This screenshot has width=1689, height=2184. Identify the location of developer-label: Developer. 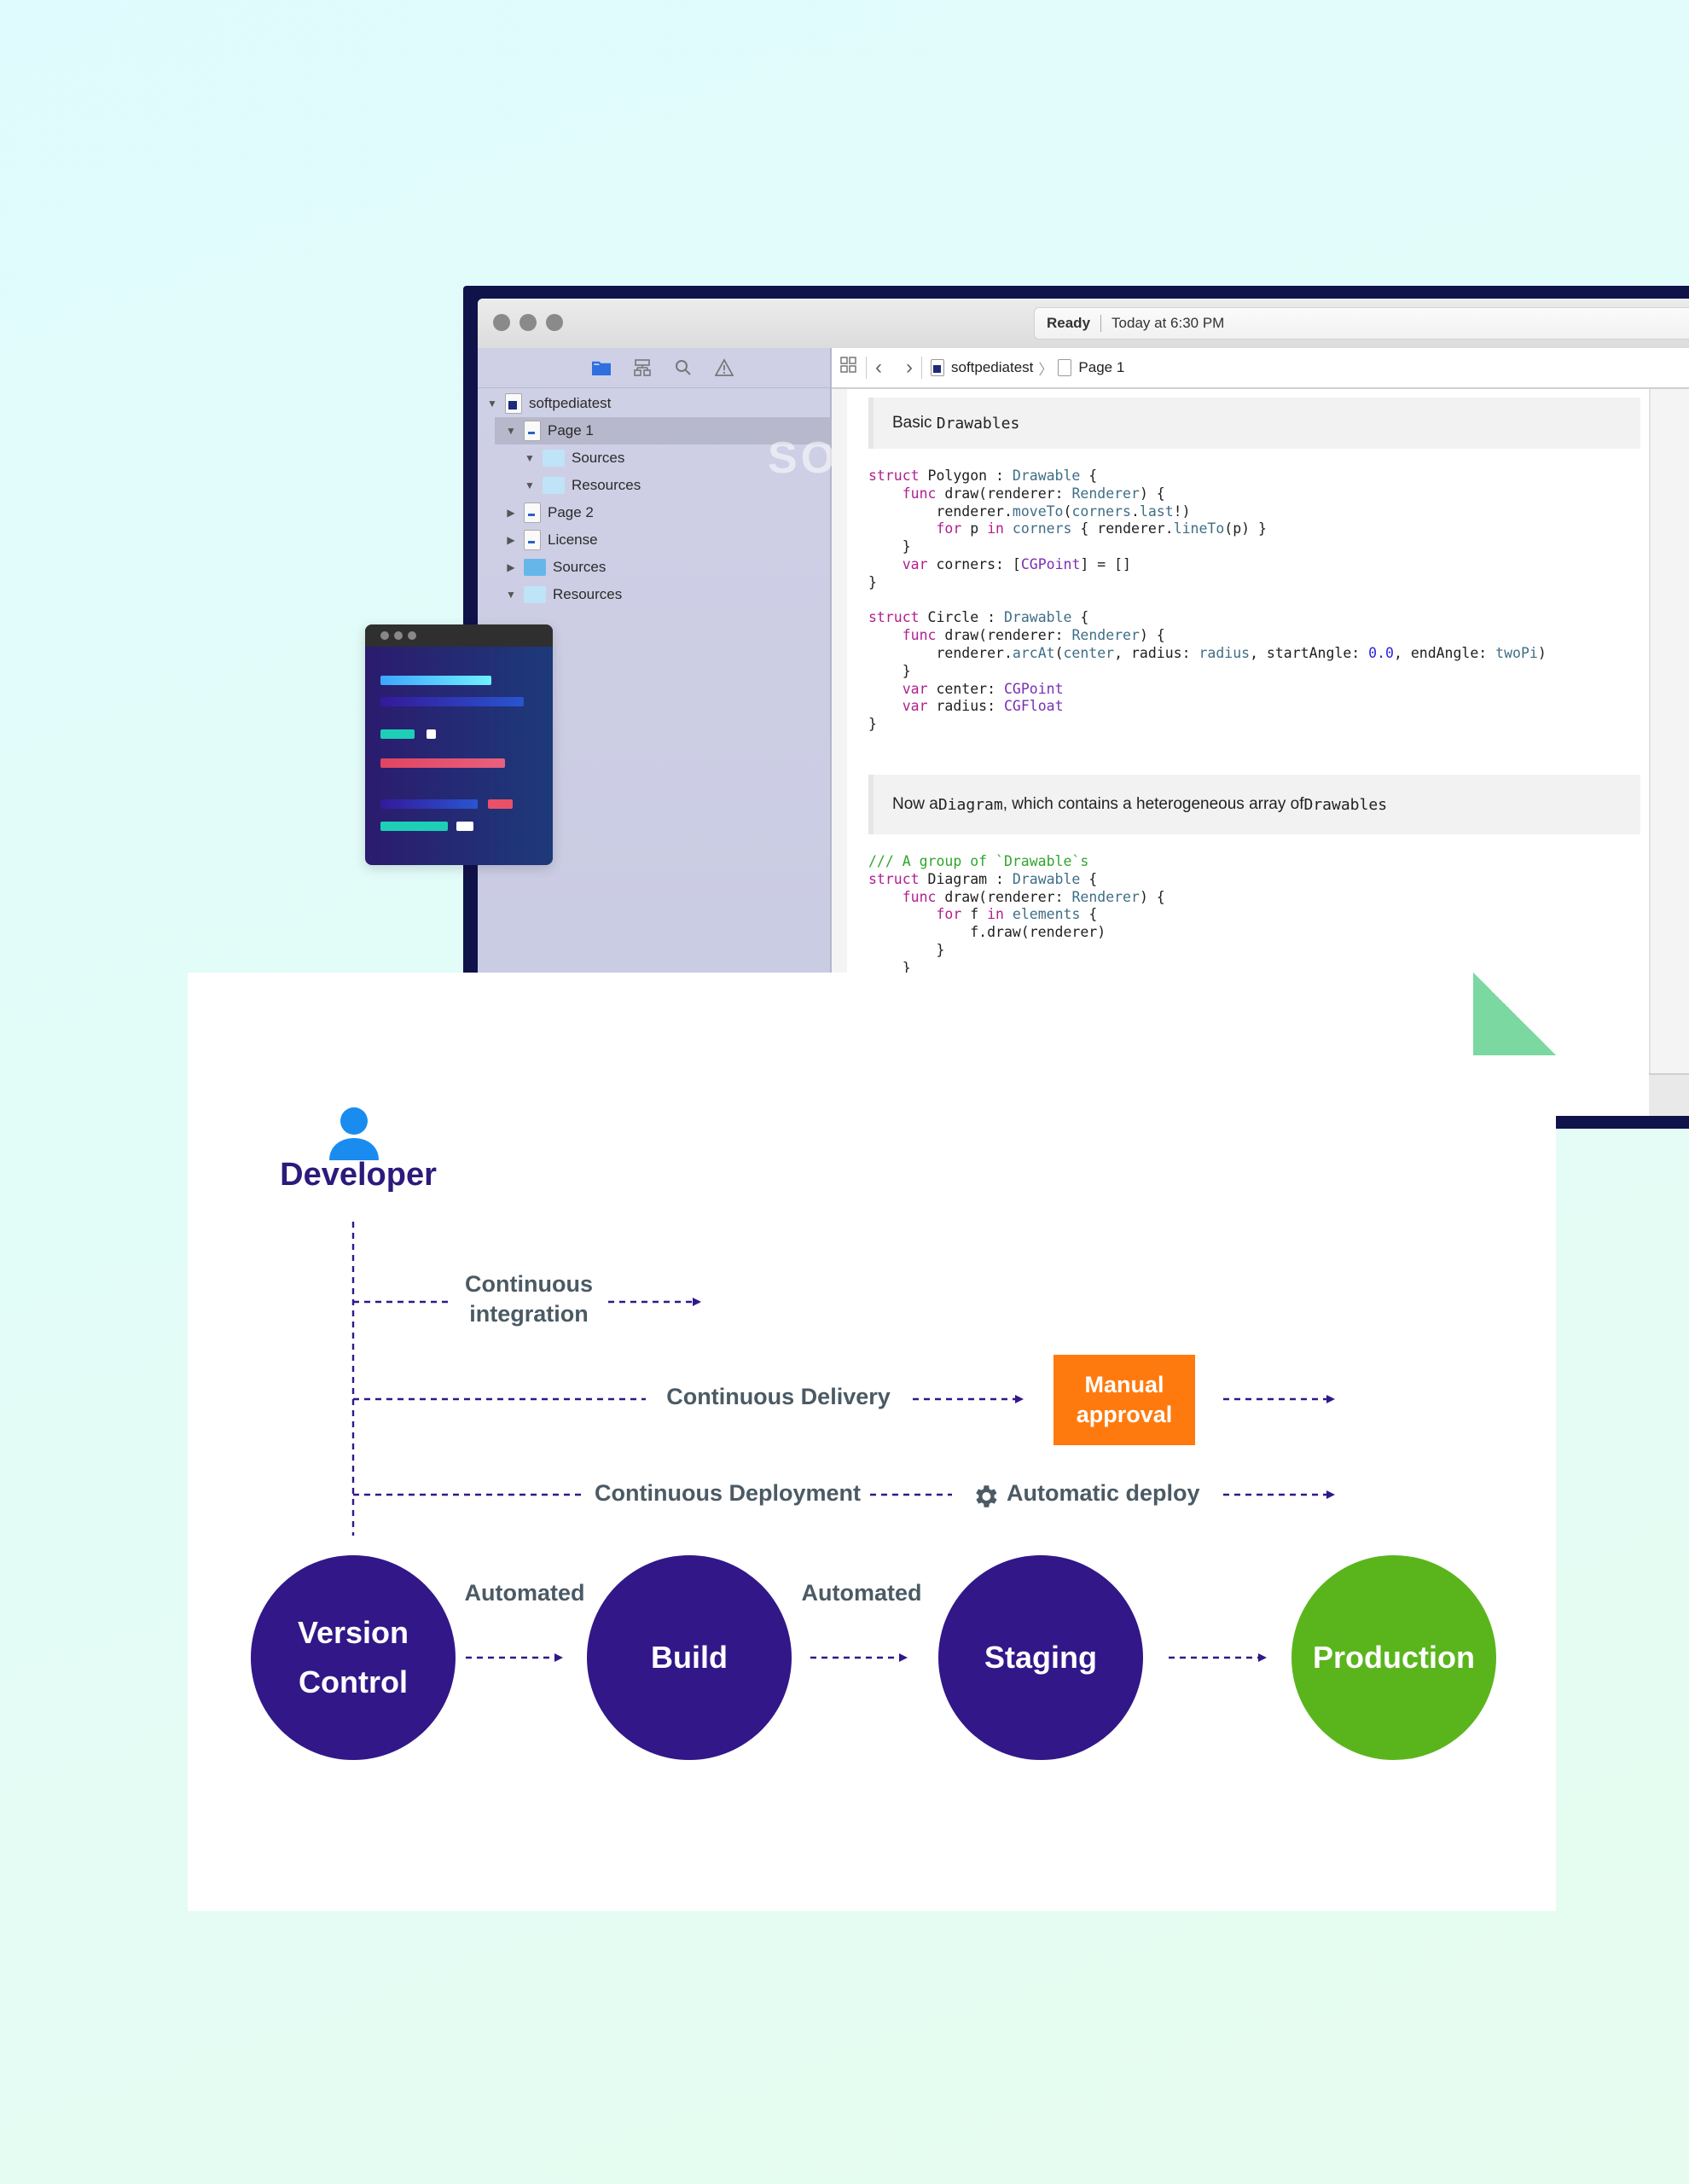
(358, 1175).